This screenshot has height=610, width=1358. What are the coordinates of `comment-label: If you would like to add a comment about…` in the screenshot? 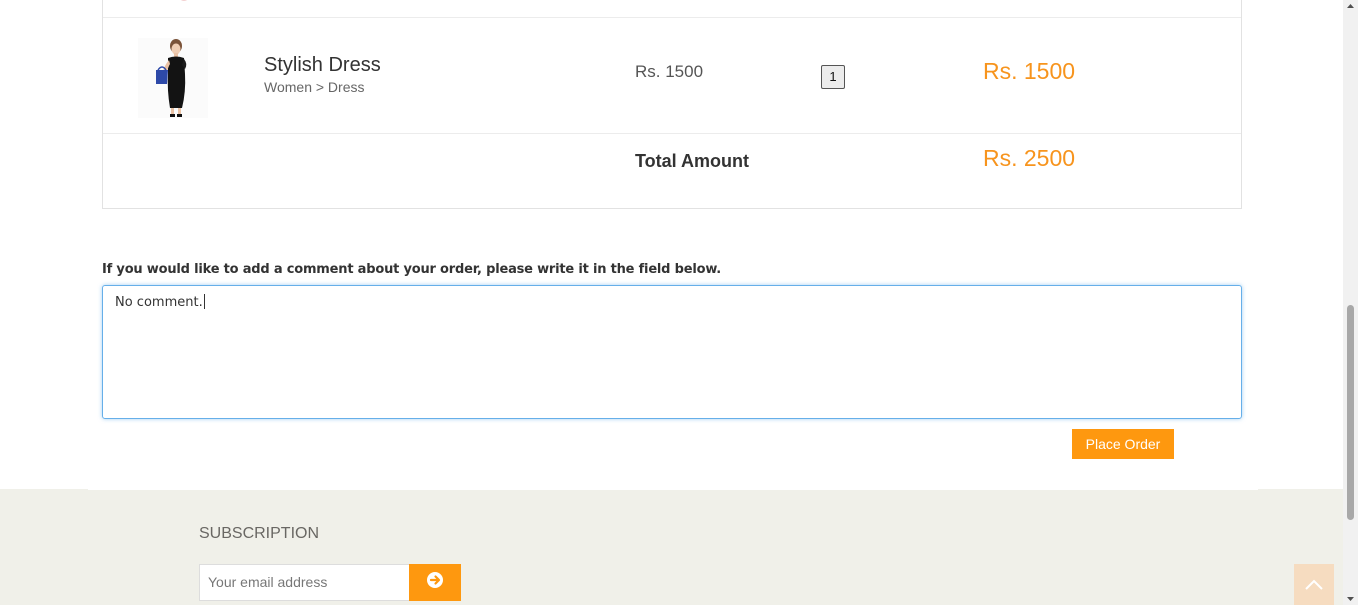 It's located at (412, 269).